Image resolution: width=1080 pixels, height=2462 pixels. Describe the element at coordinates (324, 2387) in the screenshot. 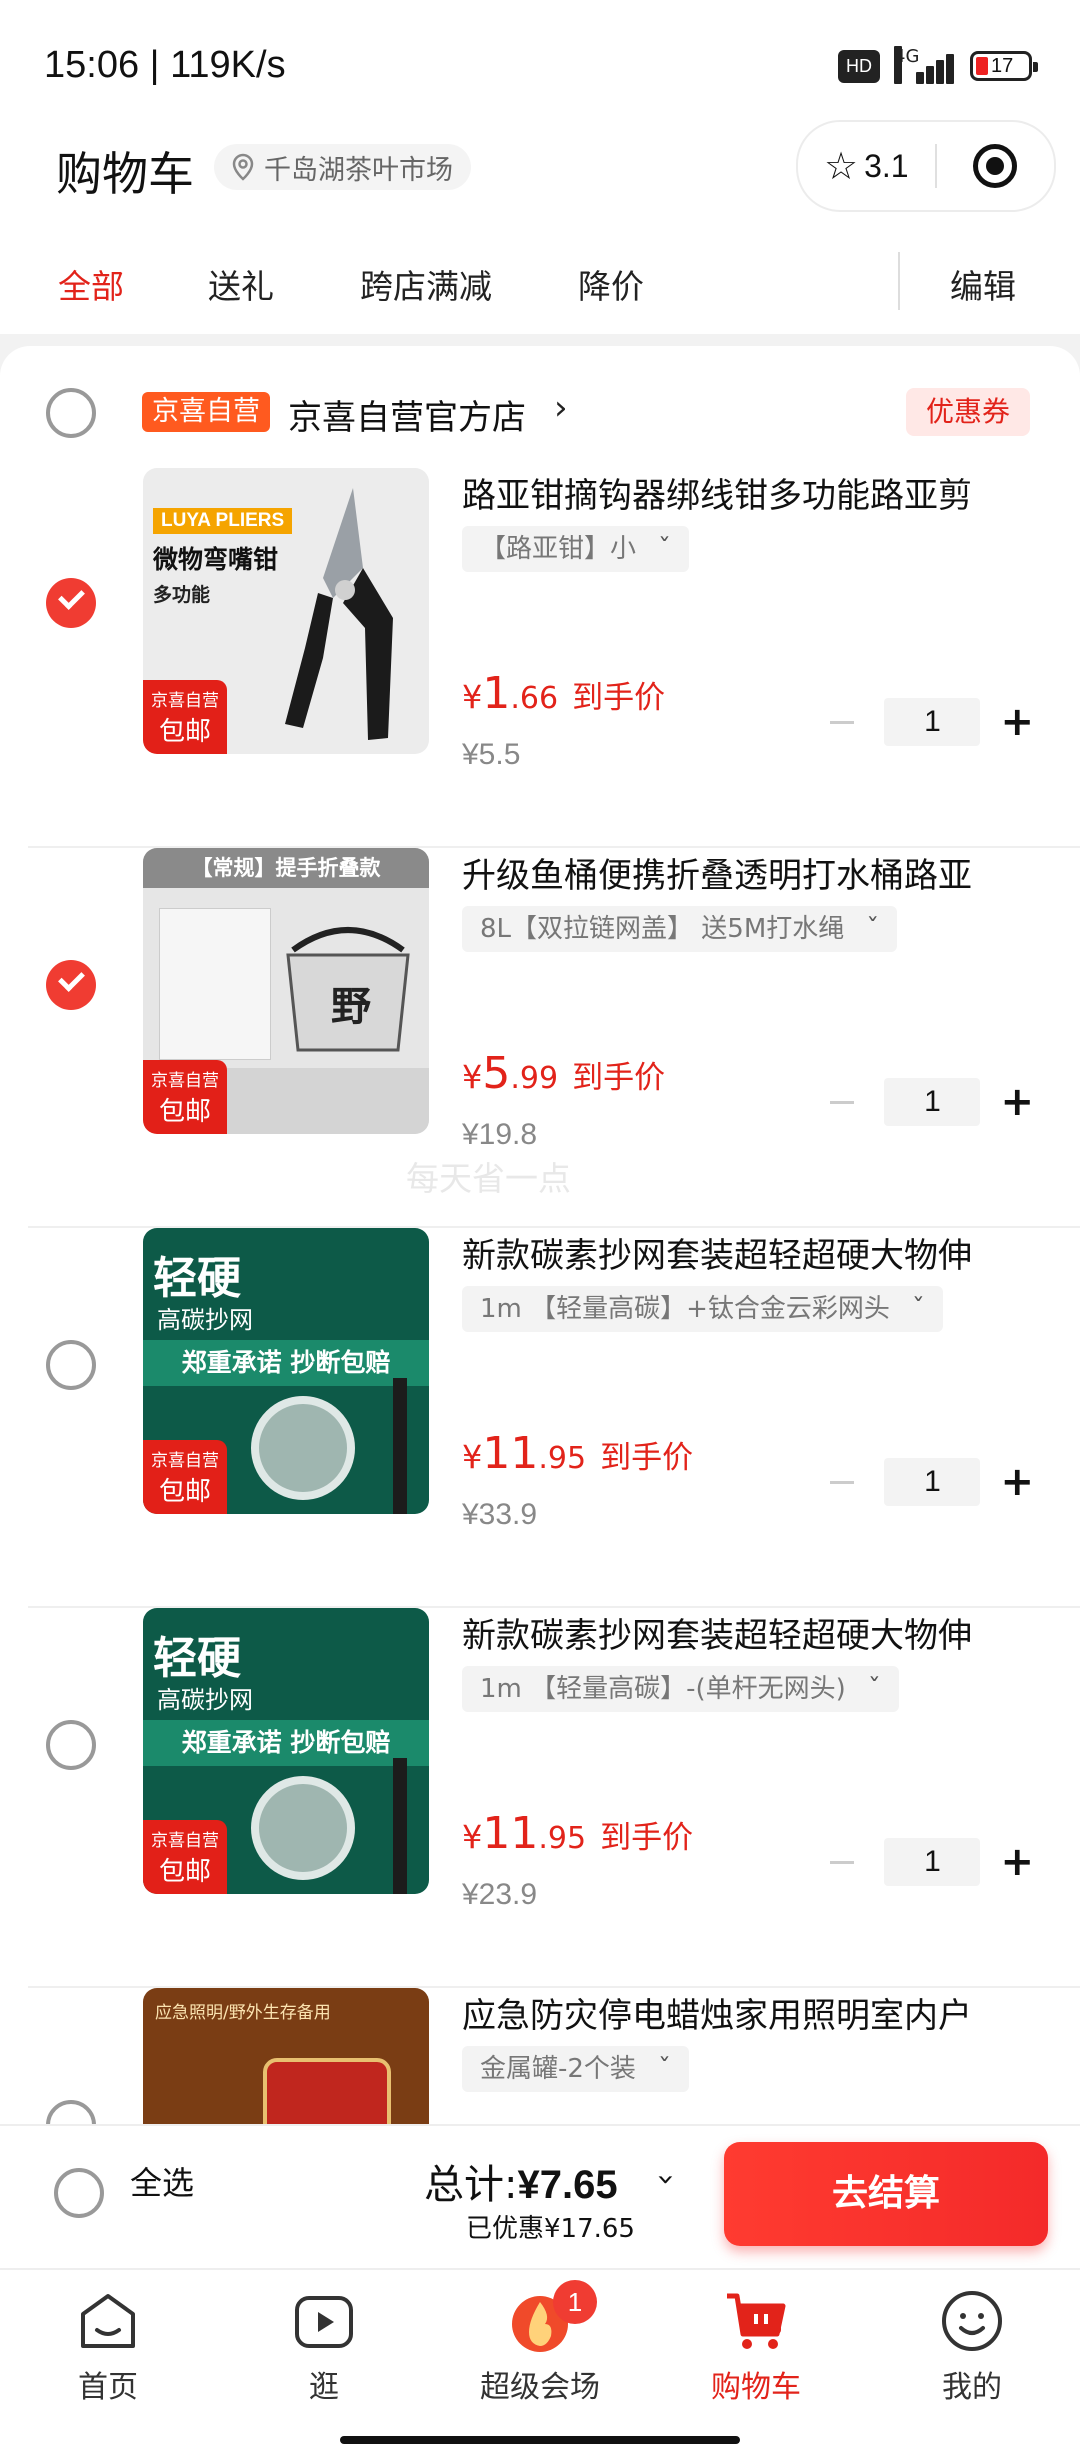

I see `nav-label: 逛` at that location.